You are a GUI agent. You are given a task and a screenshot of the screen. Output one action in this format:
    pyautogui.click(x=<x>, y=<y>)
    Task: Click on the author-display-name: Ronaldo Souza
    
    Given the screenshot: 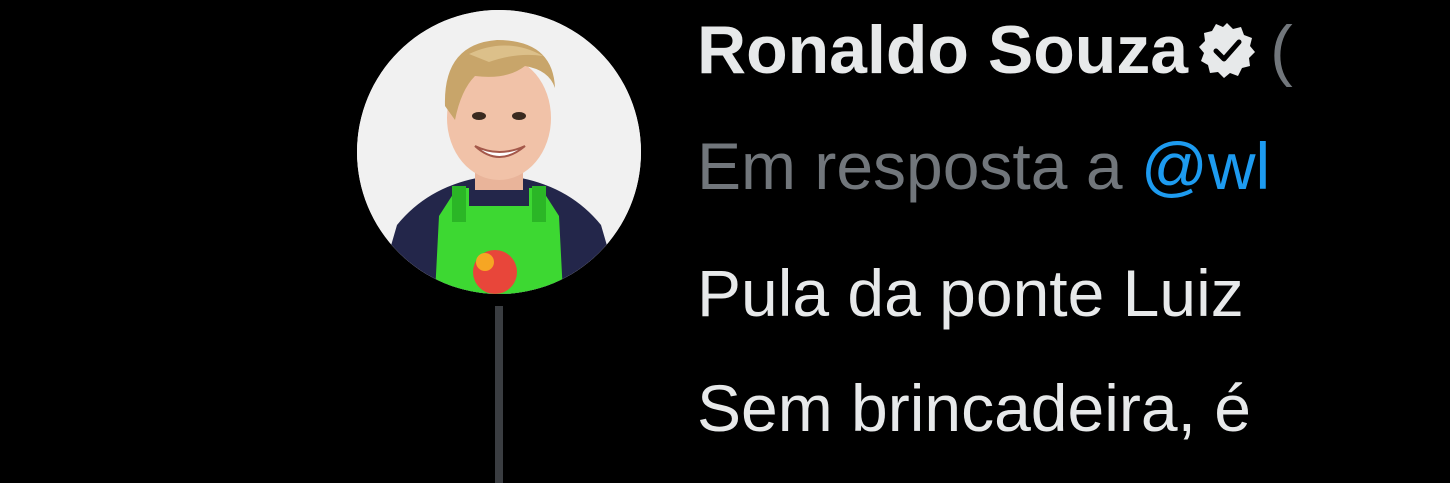 What is the action you would take?
    pyautogui.click(x=942, y=50)
    